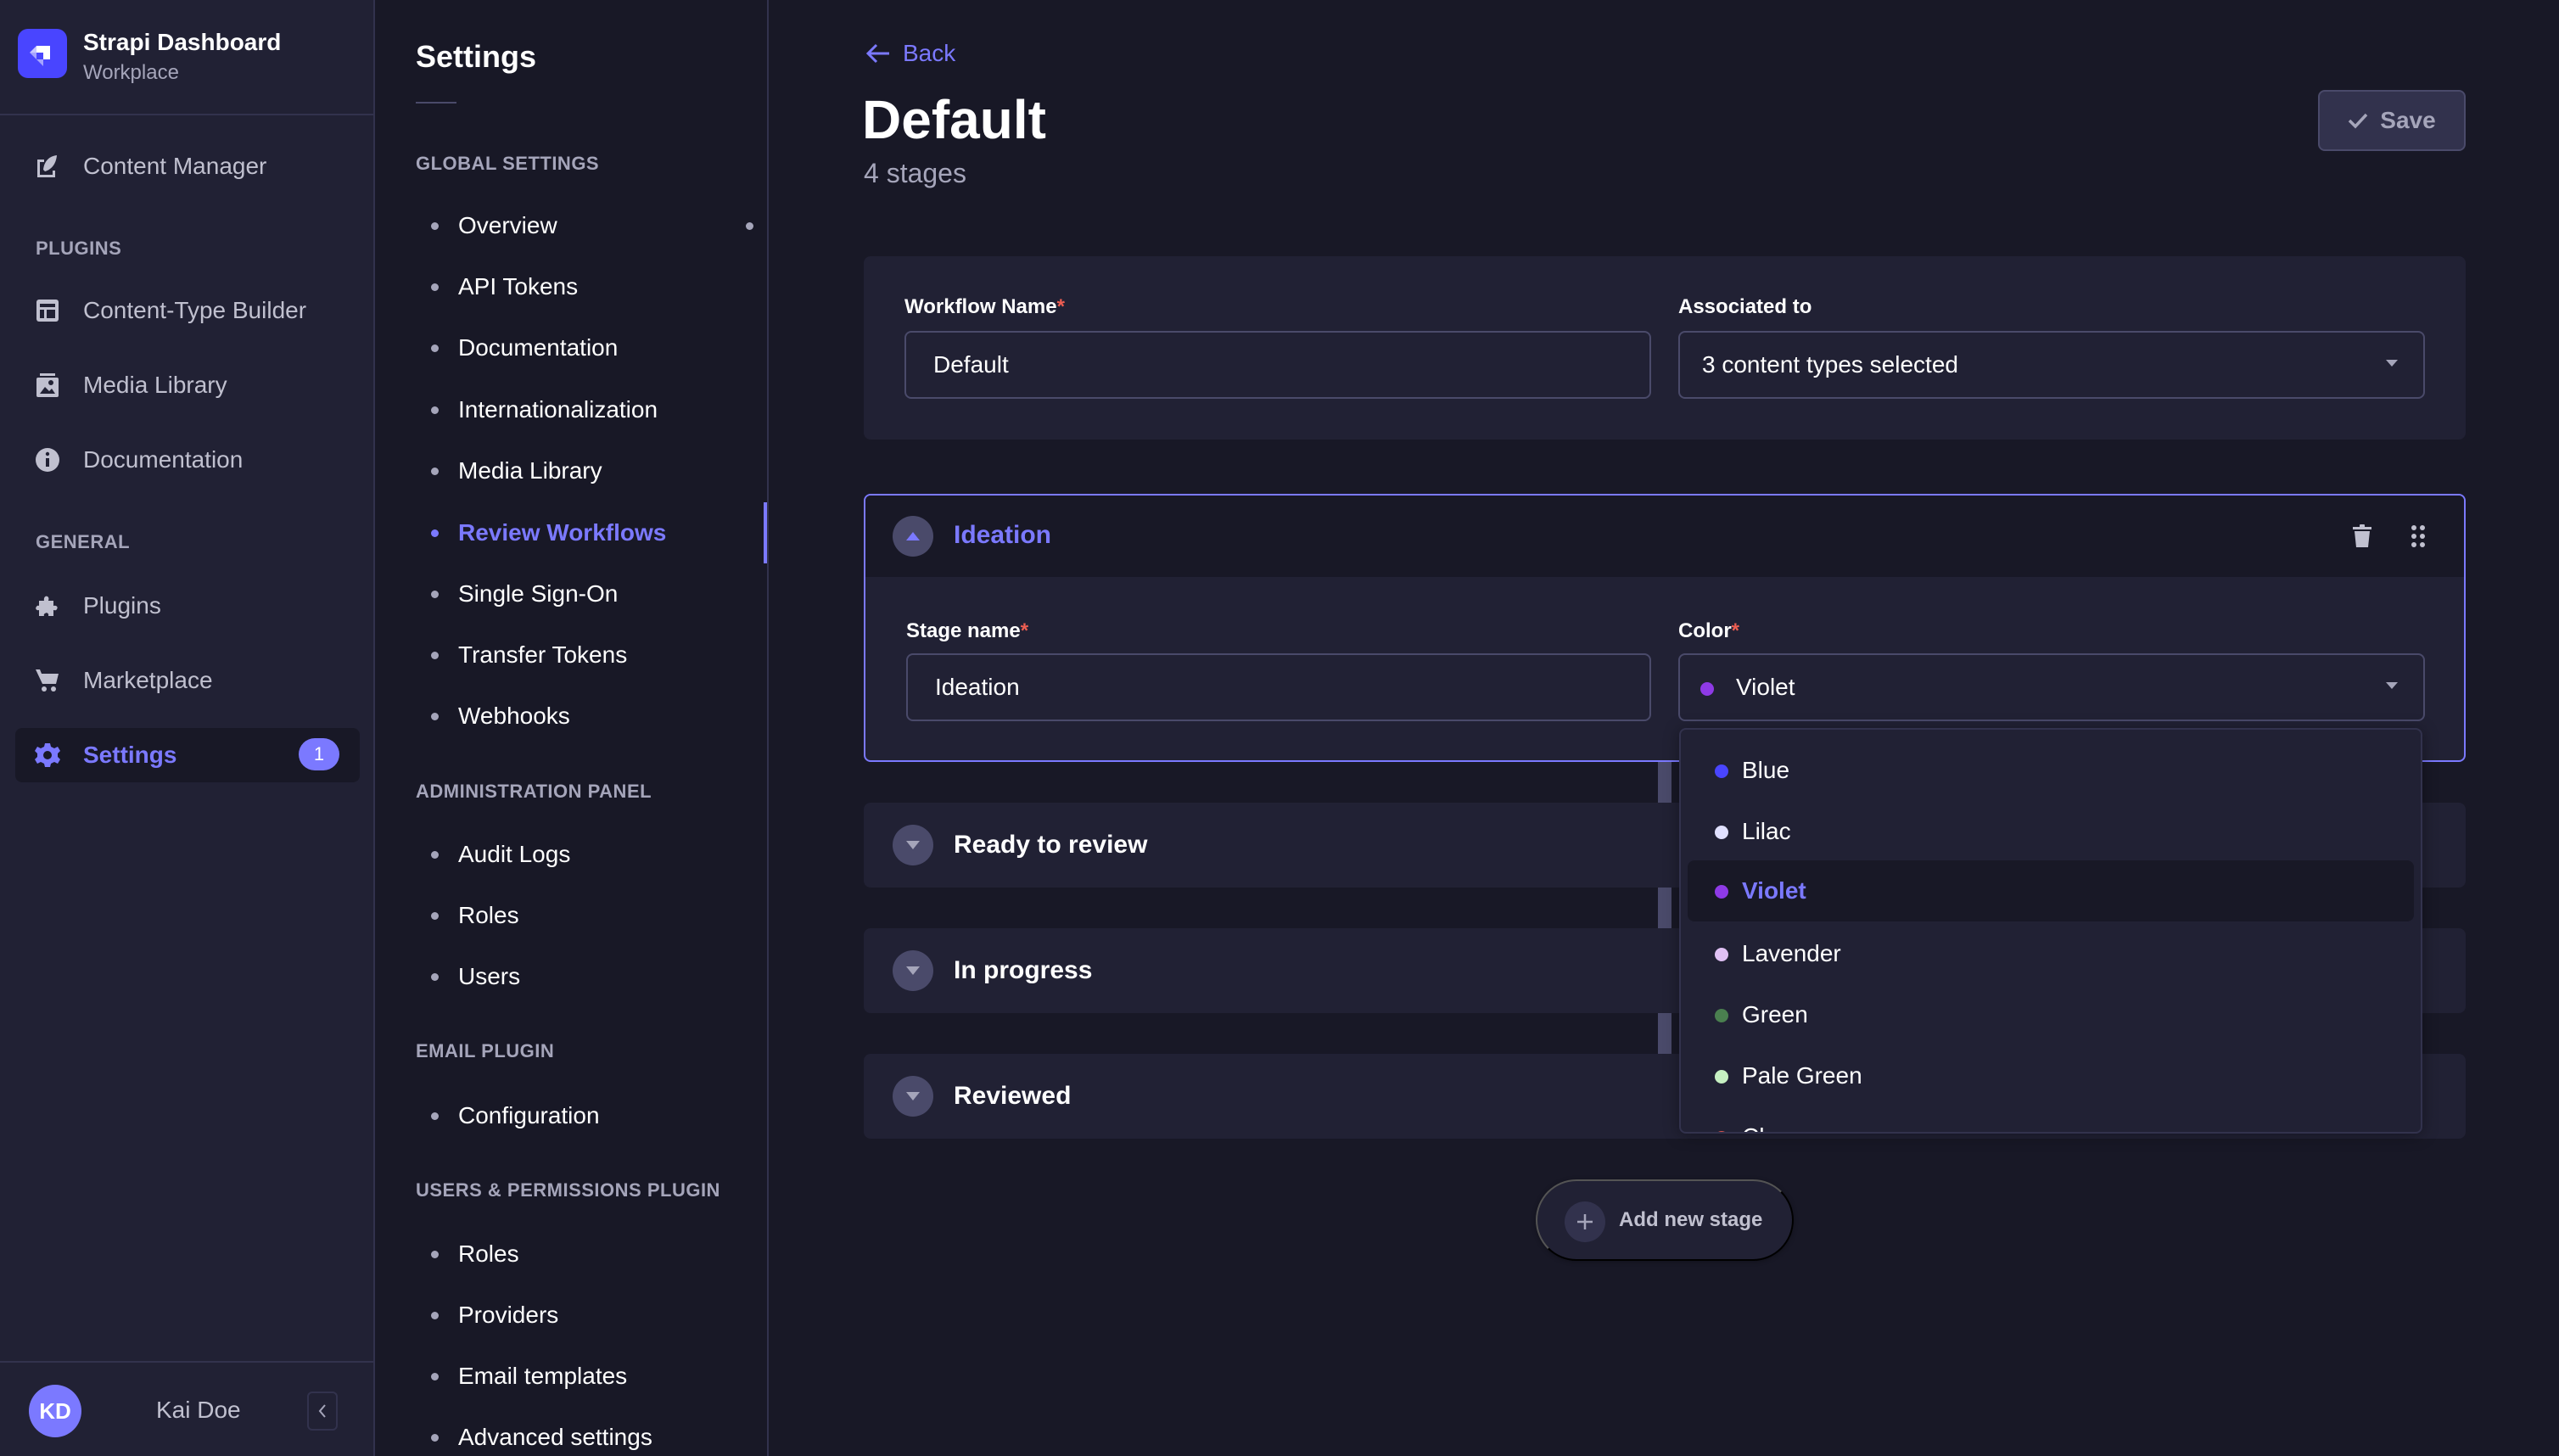  I want to click on color-option-pale-green: Pale Green, so click(2051, 1076).